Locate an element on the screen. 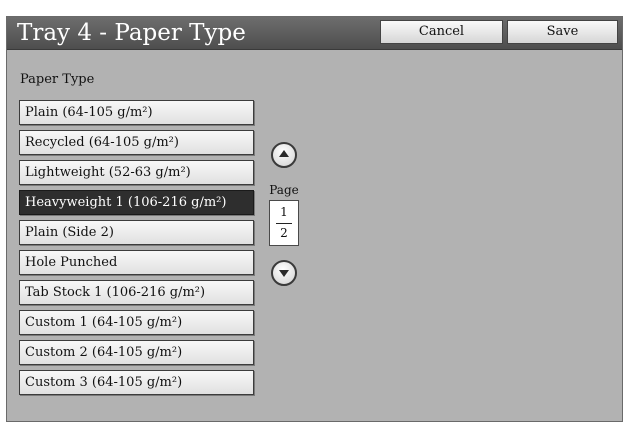  save-button: Save is located at coordinates (562, 32).